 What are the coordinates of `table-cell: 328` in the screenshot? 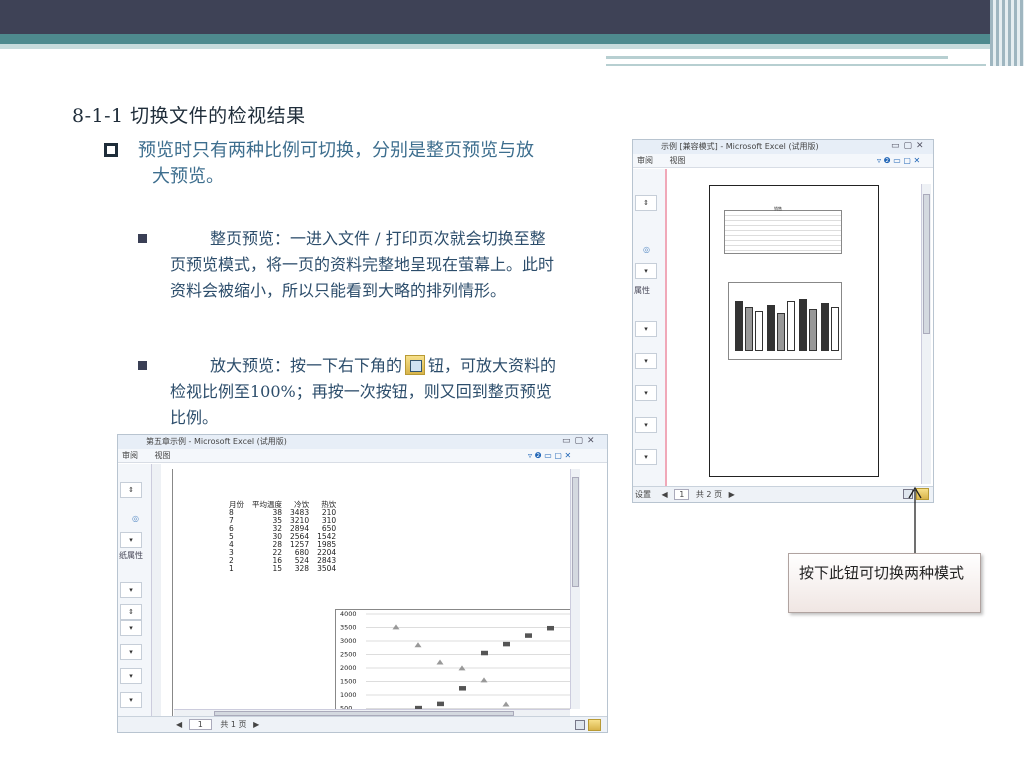 It's located at (302, 568).